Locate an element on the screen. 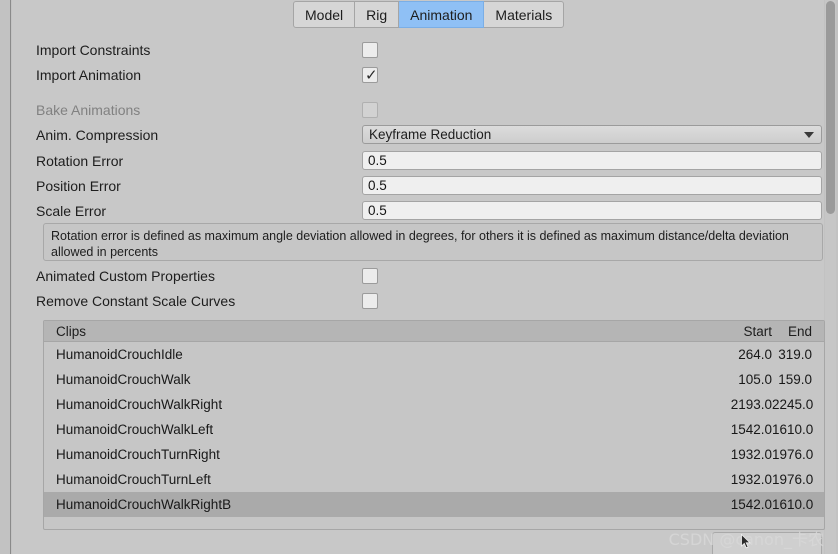  table-row-selected: HumanoidCrouchWalkRightB 1542.0 1610.0 is located at coordinates (434, 504).